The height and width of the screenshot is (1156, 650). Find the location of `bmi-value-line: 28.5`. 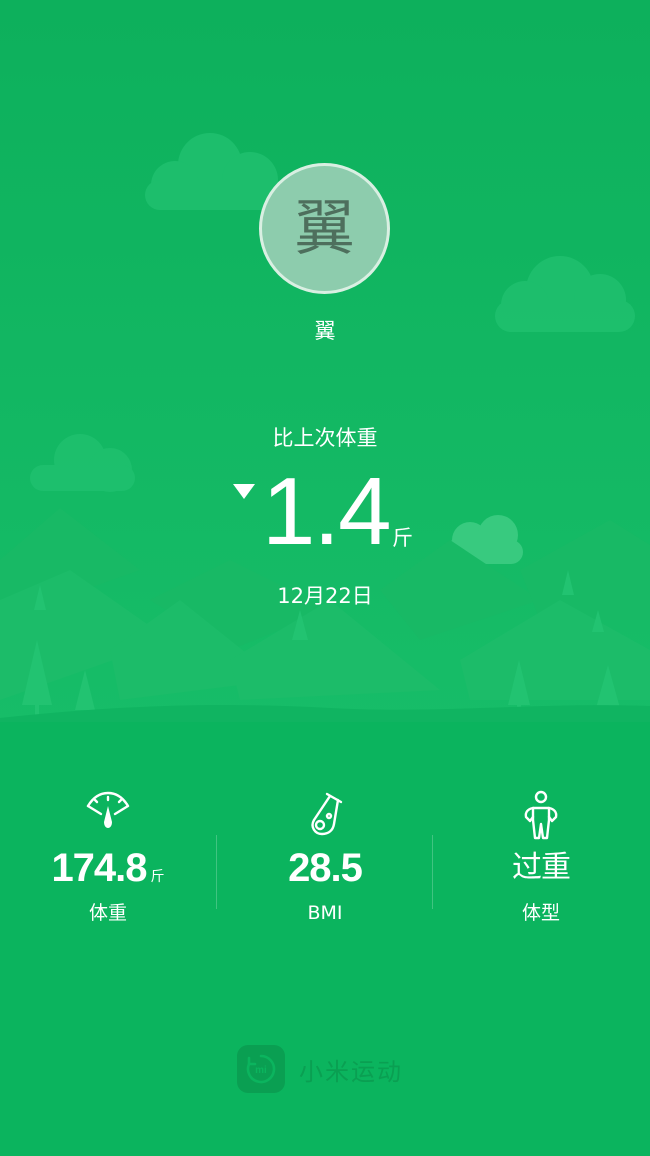

bmi-value-line: 28.5 is located at coordinates (325, 868).